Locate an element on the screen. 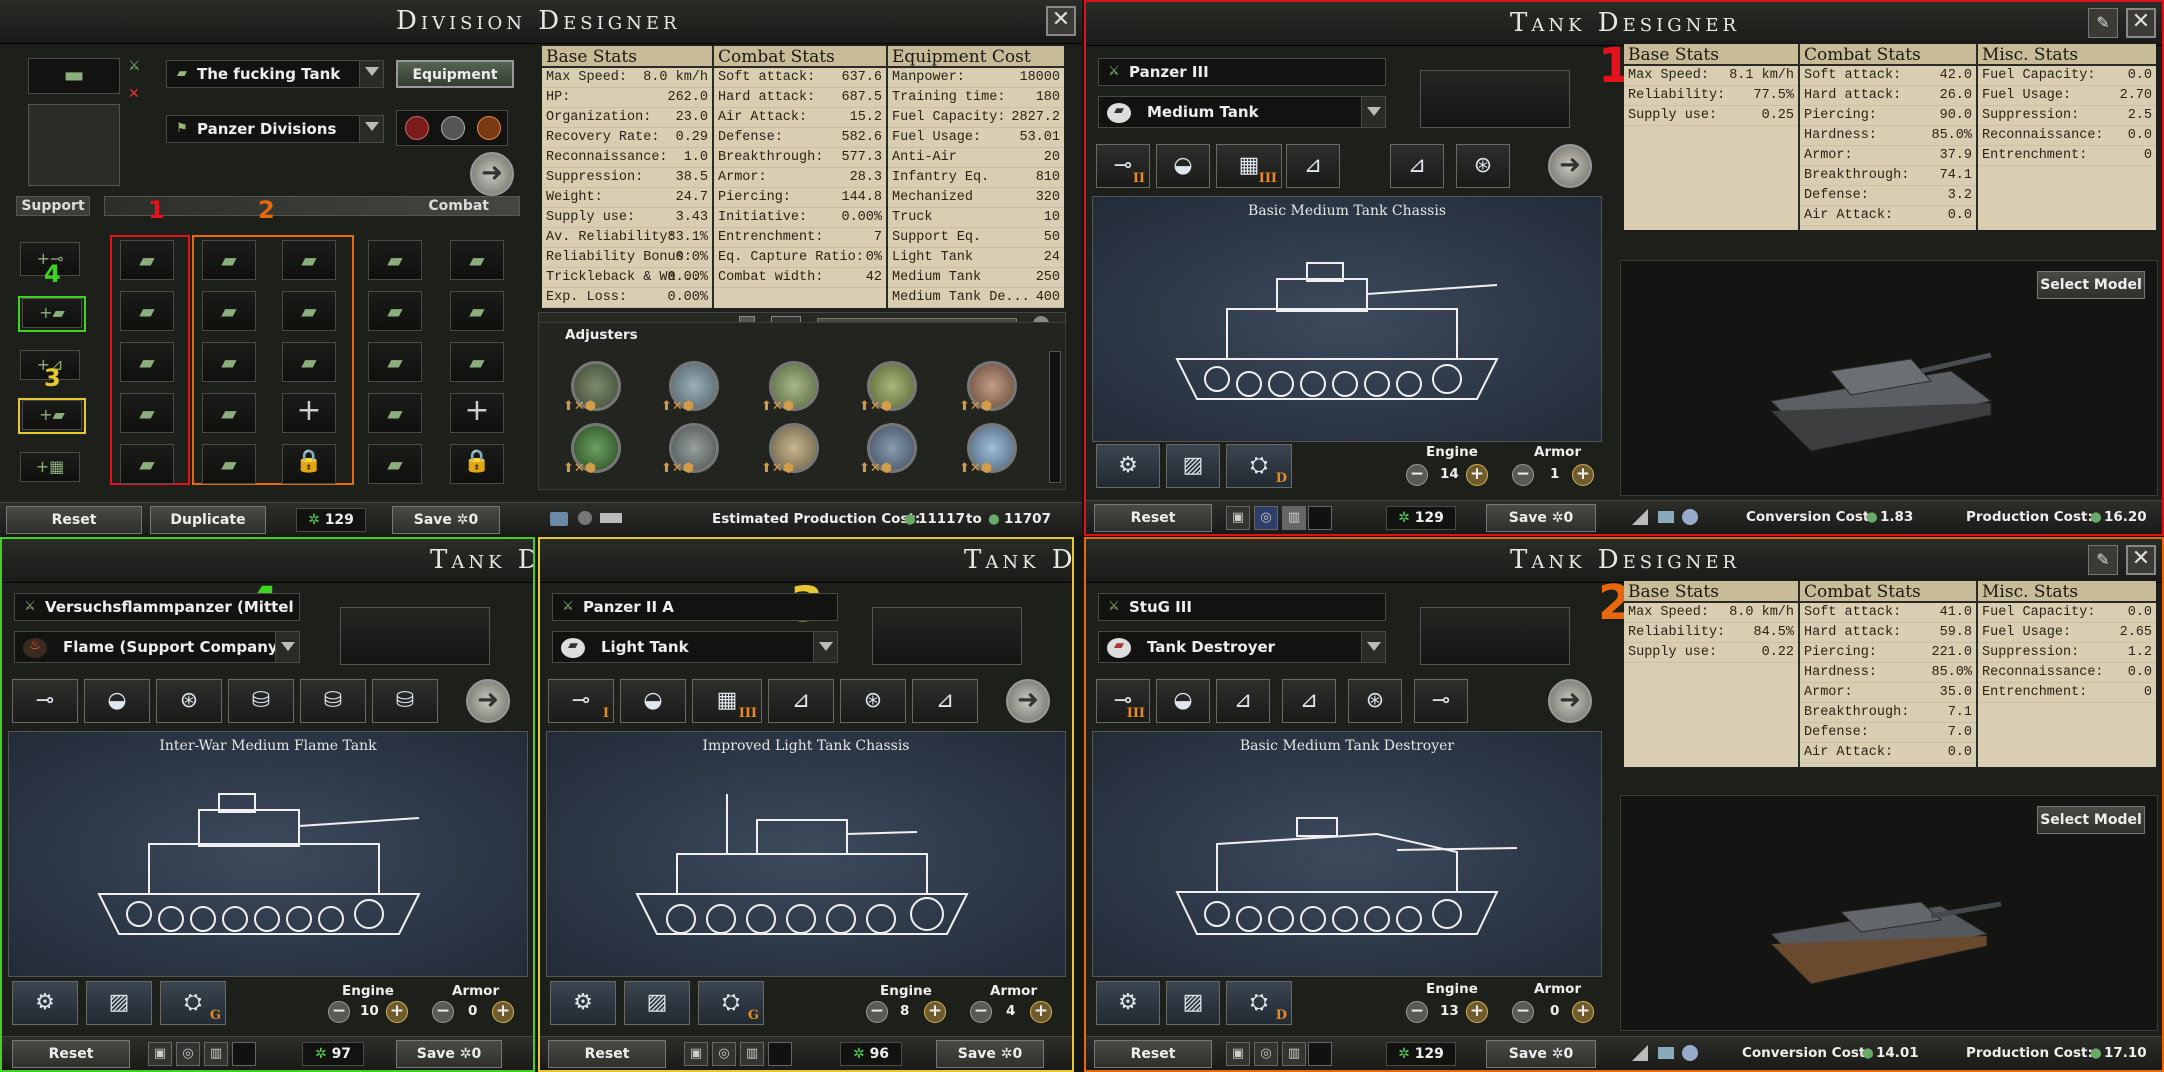  edit-icon: ✎ is located at coordinates (2103, 560).